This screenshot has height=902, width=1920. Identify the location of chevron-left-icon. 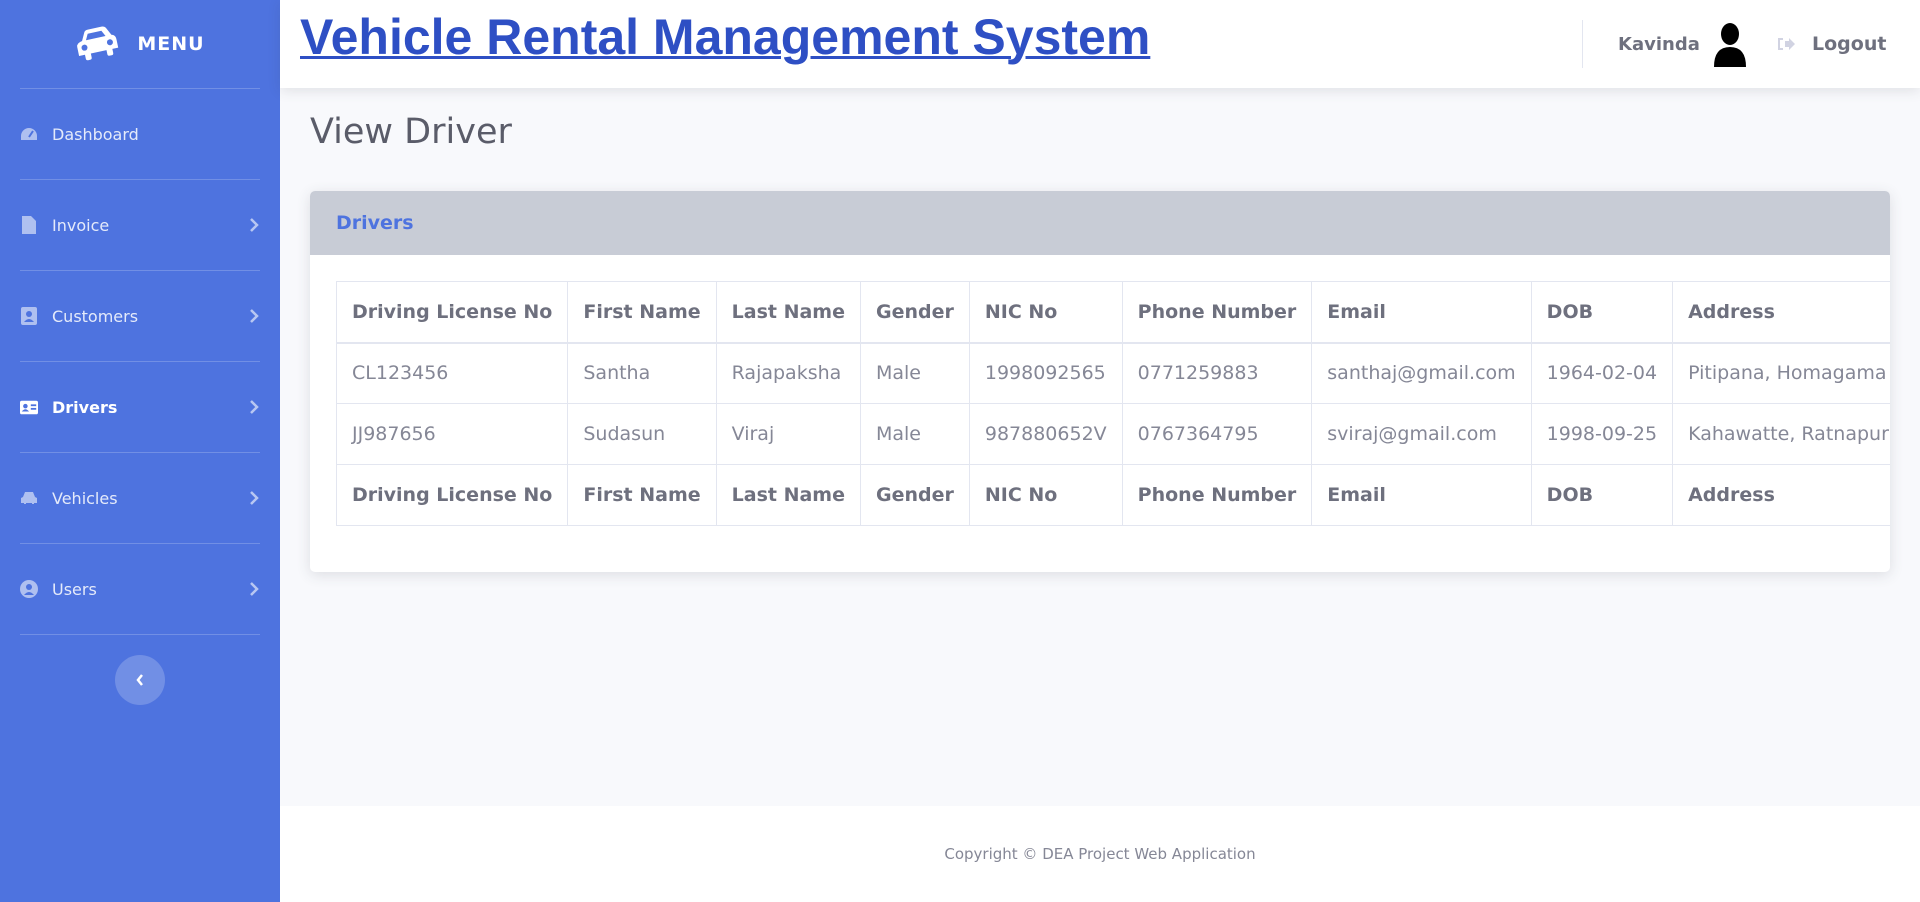
(139, 680).